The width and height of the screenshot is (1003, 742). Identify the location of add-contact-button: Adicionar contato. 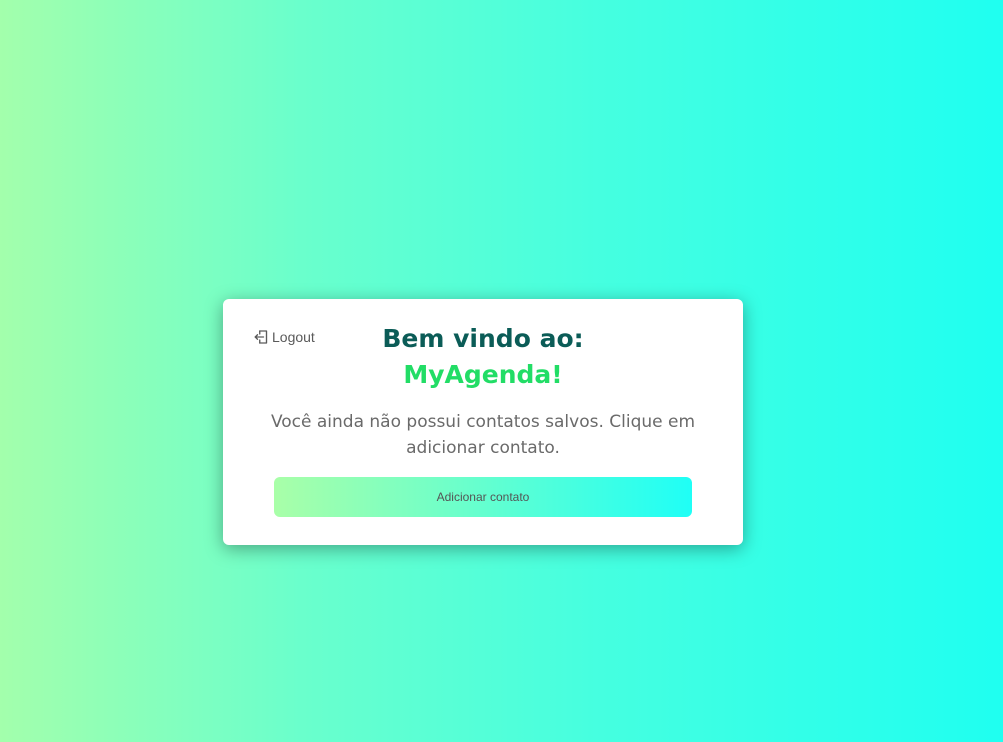
(483, 497).